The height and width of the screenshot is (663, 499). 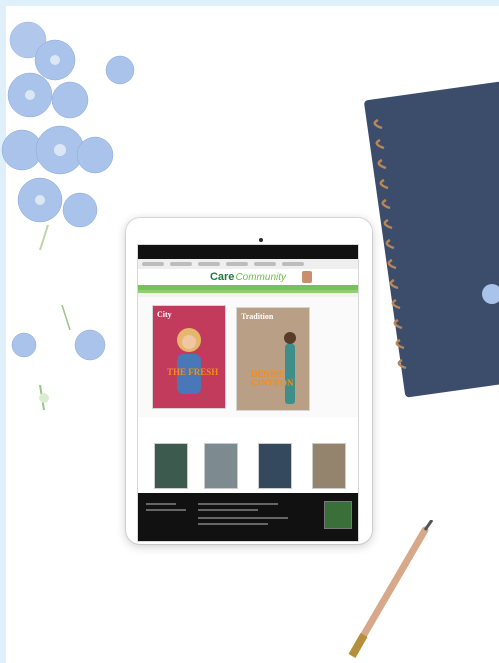 What do you see at coordinates (272, 378) in the screenshot?
I see `cover-name: DENISE CINTRON` at bounding box center [272, 378].